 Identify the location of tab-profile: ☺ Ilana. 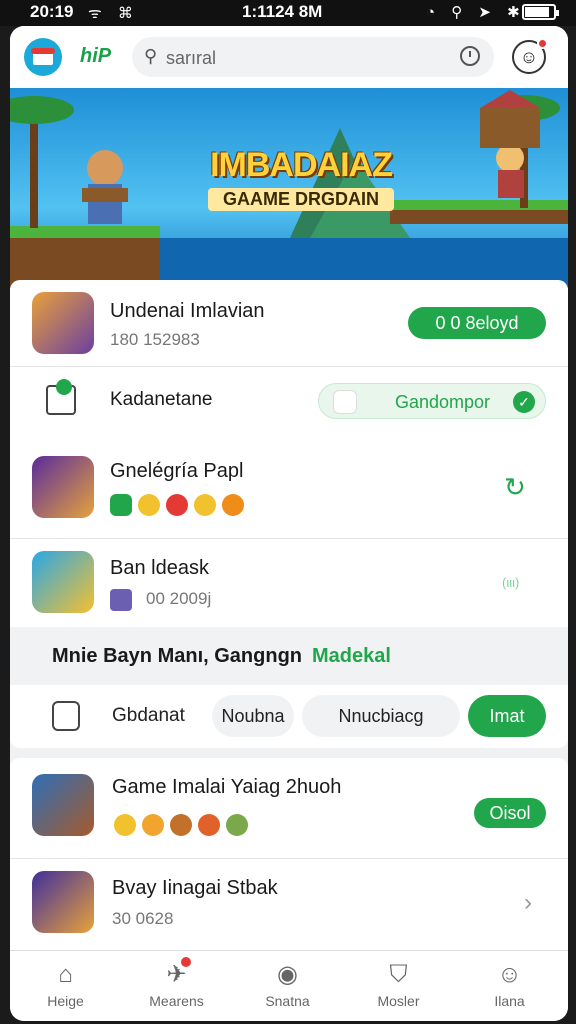
(509, 986).